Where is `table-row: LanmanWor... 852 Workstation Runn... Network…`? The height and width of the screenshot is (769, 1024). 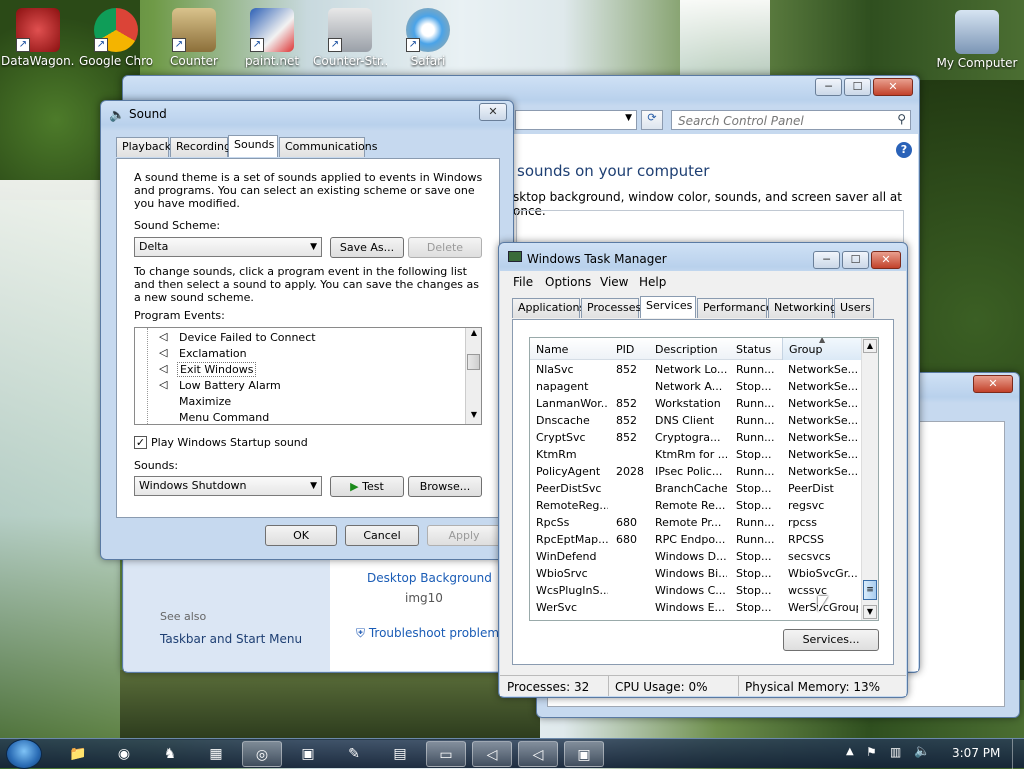
table-row: LanmanWor... 852 Workstation Runn... Network… is located at coordinates (695, 404).